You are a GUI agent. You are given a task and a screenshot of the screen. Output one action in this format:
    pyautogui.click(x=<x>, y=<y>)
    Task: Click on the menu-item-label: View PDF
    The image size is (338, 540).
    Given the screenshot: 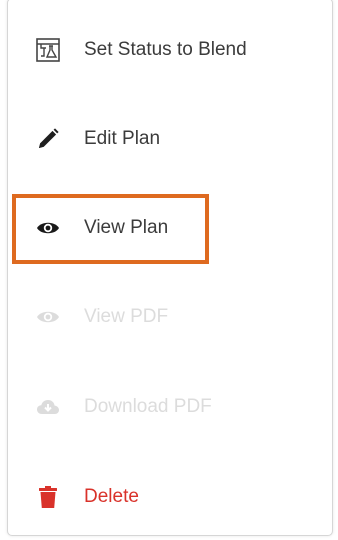 What is the action you would take?
    pyautogui.click(x=126, y=316)
    